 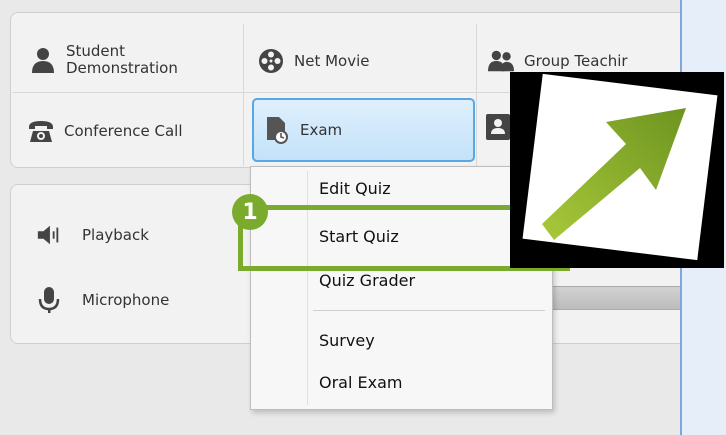 I want to click on conference-call-label: Conference Call, so click(x=123, y=131).